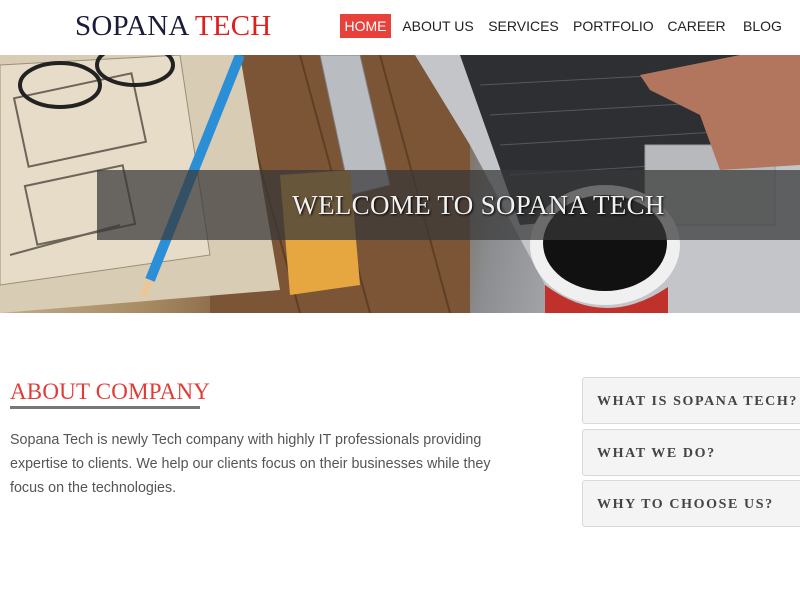 This screenshot has width=800, height=600. What do you see at coordinates (523, 26) in the screenshot?
I see `nav-item-services: SERVICES` at bounding box center [523, 26].